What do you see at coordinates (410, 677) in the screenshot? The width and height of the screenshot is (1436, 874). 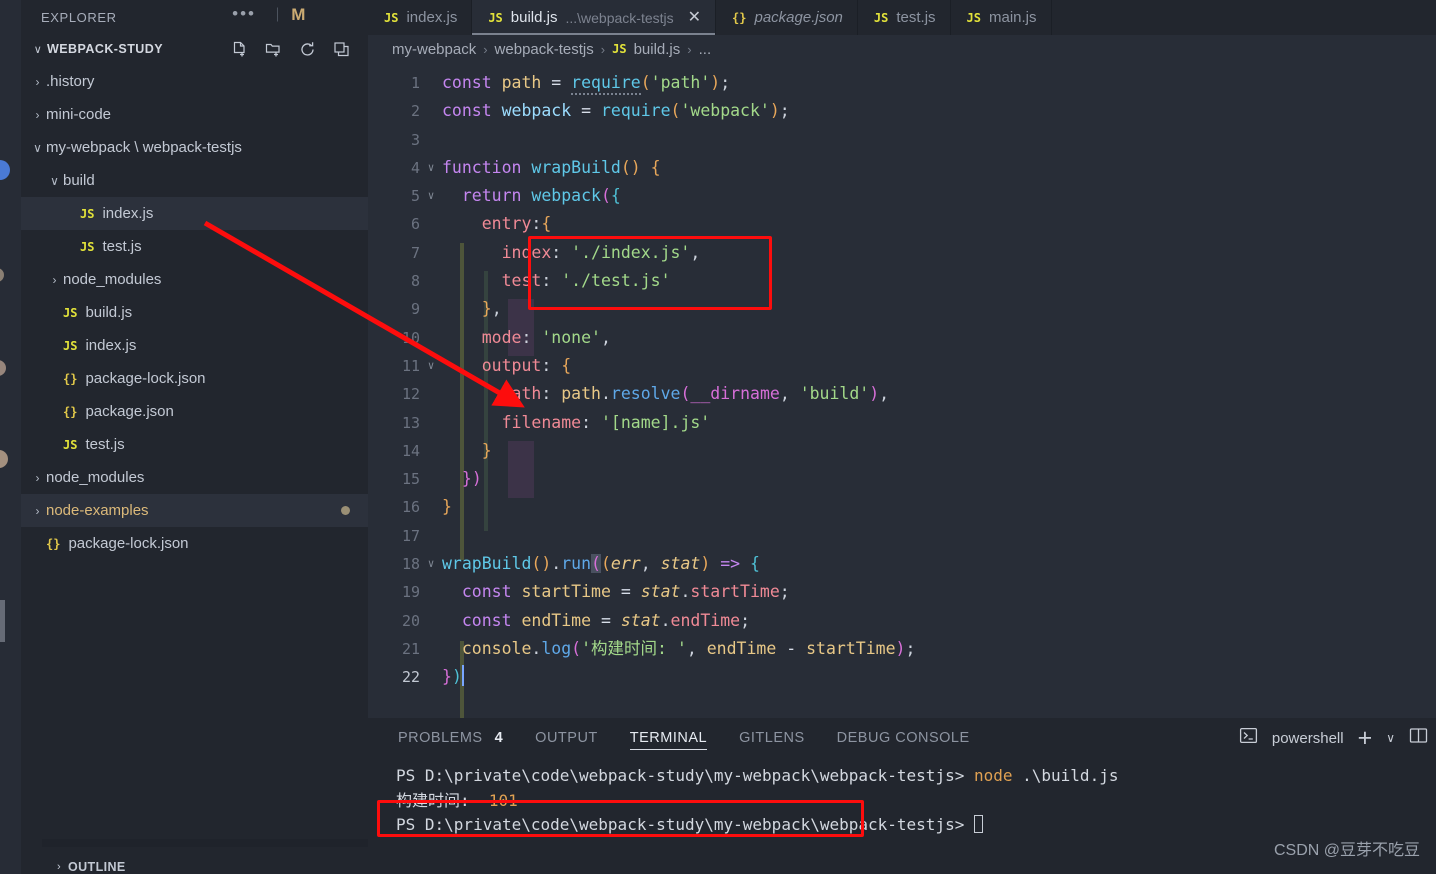 I see `line-number: 22` at bounding box center [410, 677].